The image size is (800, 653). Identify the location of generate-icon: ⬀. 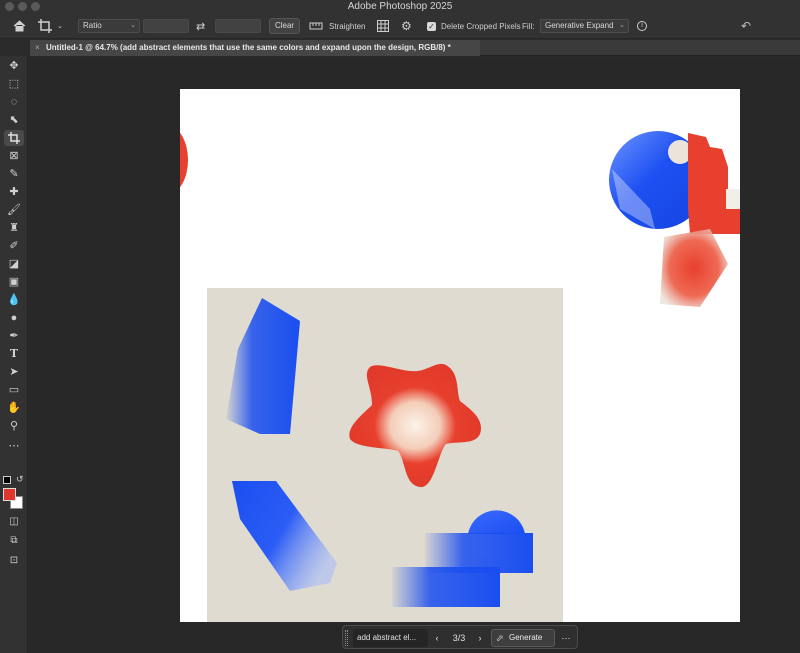
(500, 638).